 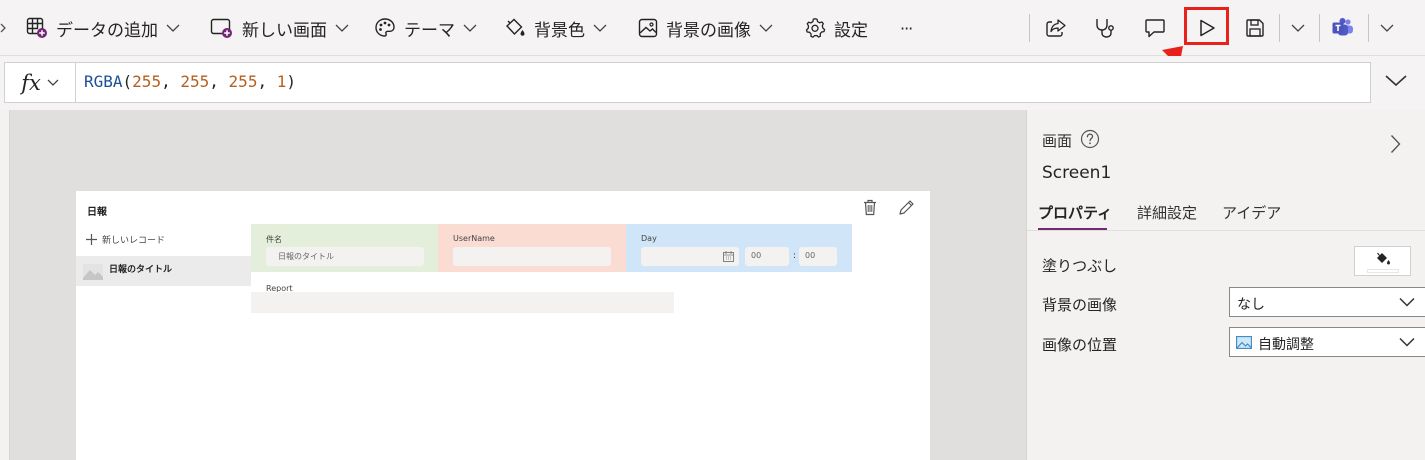 I want to click on teams-button, so click(x=1343, y=28).